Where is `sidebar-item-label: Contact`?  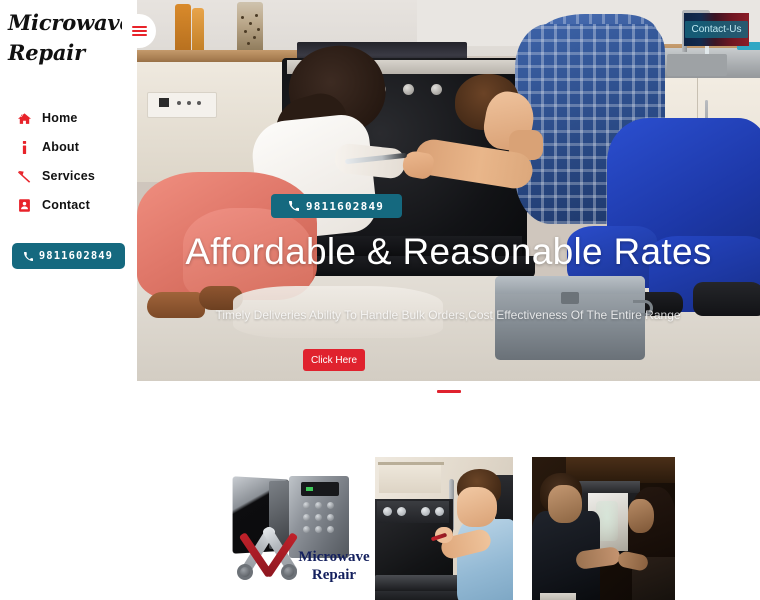 sidebar-item-label: Contact is located at coordinates (66, 205).